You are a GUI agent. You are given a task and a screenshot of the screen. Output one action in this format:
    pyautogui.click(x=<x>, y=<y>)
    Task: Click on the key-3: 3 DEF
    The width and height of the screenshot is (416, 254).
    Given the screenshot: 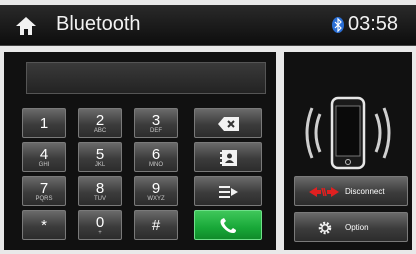 What is the action you would take?
    pyautogui.click(x=156, y=123)
    